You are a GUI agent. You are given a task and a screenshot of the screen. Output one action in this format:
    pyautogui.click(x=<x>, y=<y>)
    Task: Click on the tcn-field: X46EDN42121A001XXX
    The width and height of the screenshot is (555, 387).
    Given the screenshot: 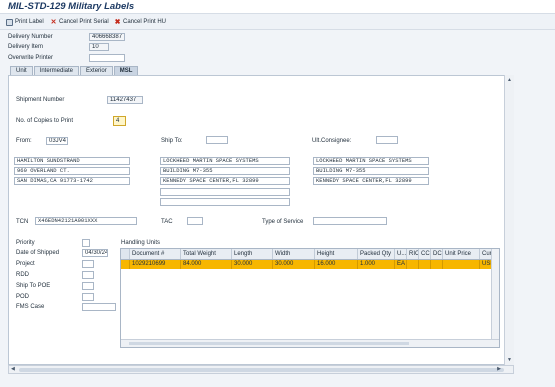 What is the action you would take?
    pyautogui.click(x=86, y=221)
    